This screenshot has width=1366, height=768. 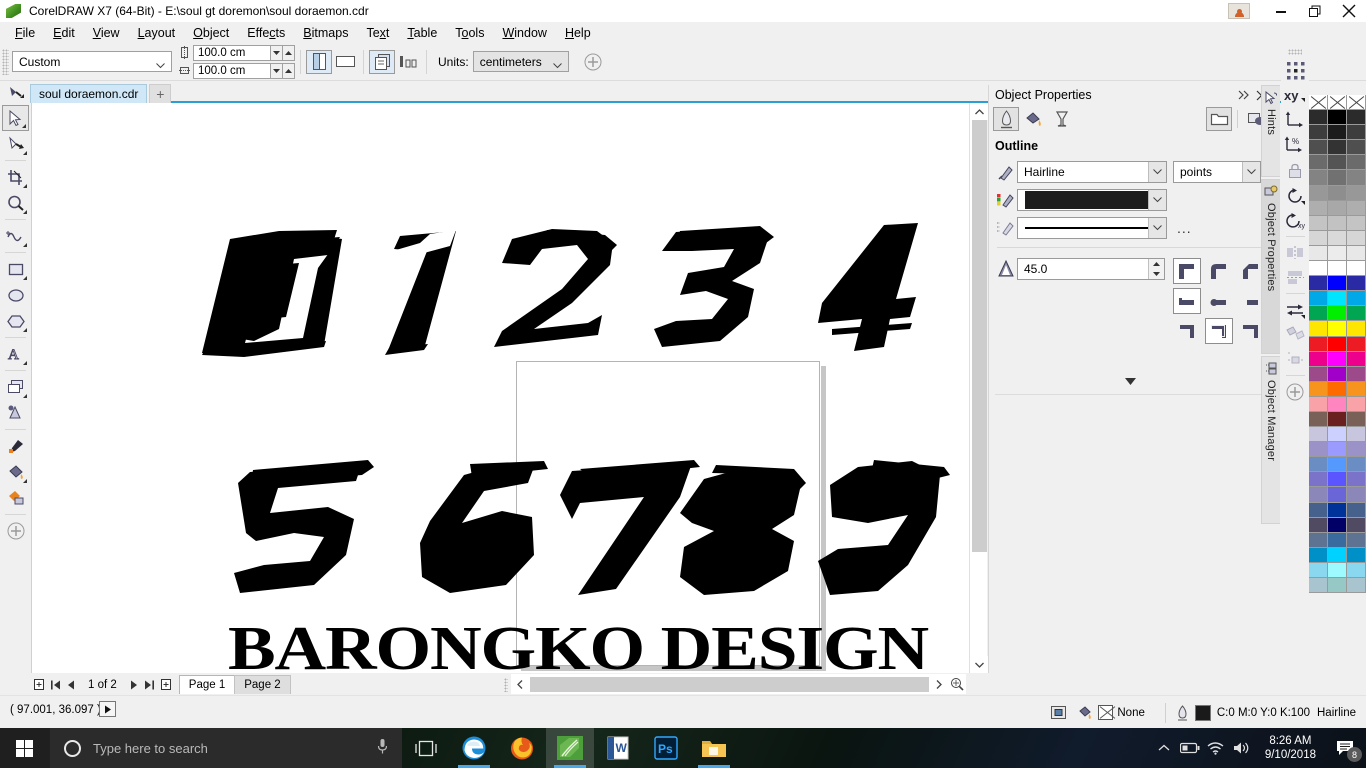 What do you see at coordinates (15, 269) in the screenshot?
I see `rectangle-tool` at bounding box center [15, 269].